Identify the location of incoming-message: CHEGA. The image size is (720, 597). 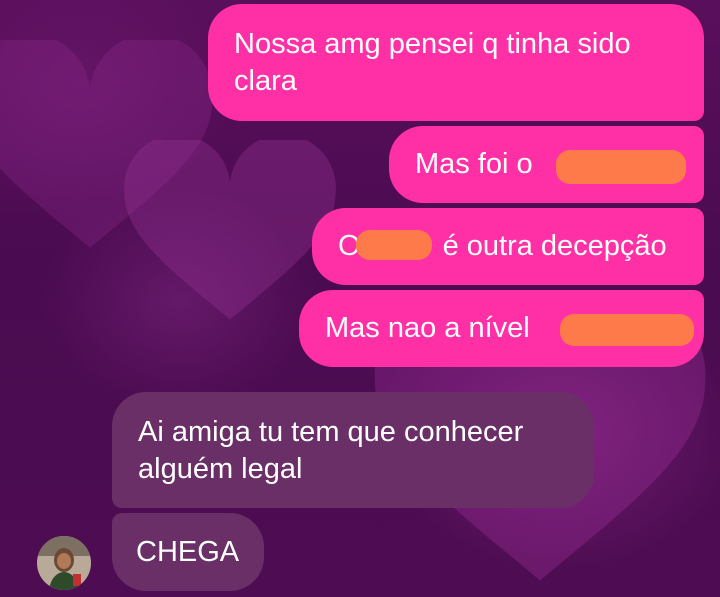
(188, 552).